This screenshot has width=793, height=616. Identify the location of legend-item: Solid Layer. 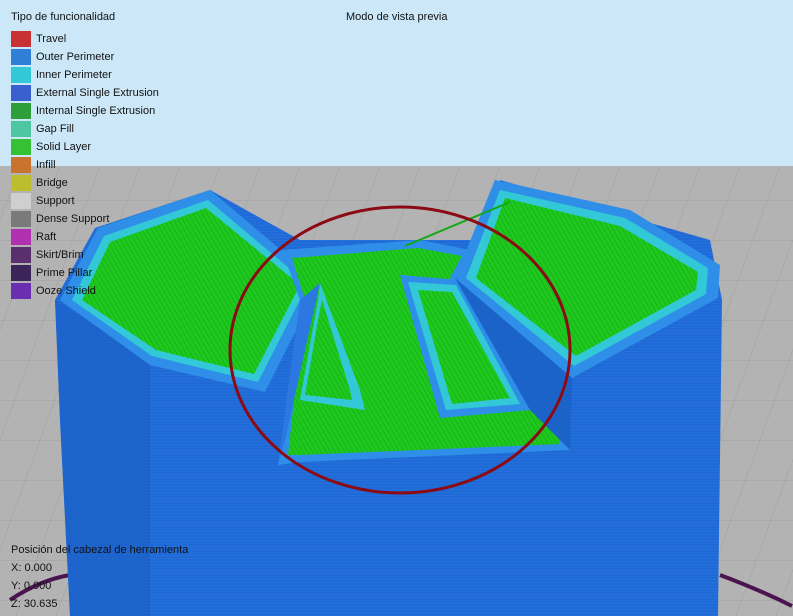
(85, 147).